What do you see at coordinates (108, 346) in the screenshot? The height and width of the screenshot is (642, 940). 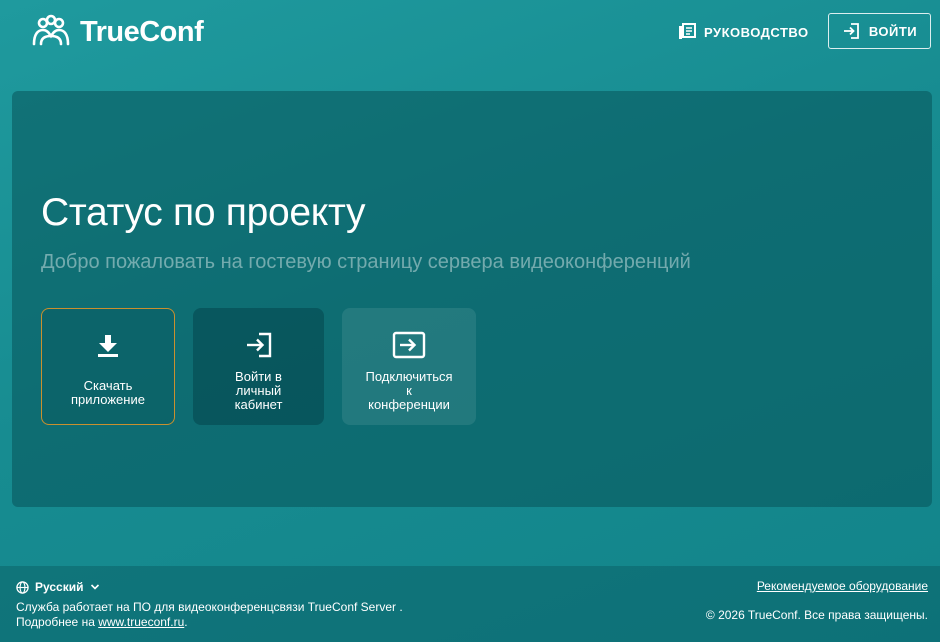 I see `download-icon` at bounding box center [108, 346].